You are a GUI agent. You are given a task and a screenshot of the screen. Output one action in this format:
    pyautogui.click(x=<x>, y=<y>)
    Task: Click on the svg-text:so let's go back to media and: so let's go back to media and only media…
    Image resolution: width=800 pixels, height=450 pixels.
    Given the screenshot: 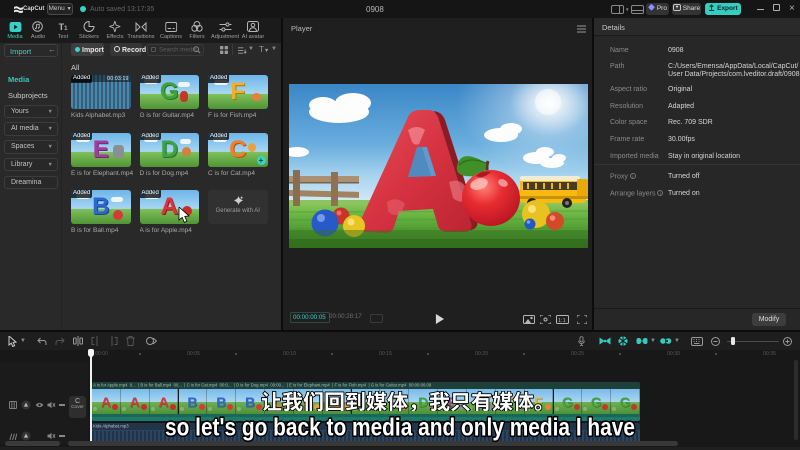 What is the action you would take?
    pyautogui.click(x=400, y=428)
    